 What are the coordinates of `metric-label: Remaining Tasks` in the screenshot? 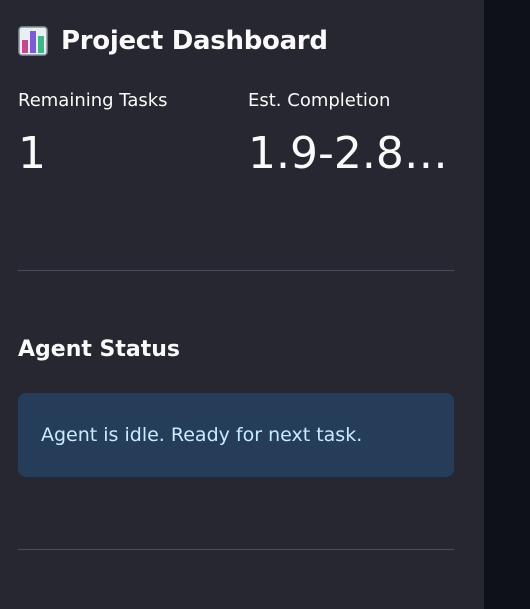 It's located at (93, 100).